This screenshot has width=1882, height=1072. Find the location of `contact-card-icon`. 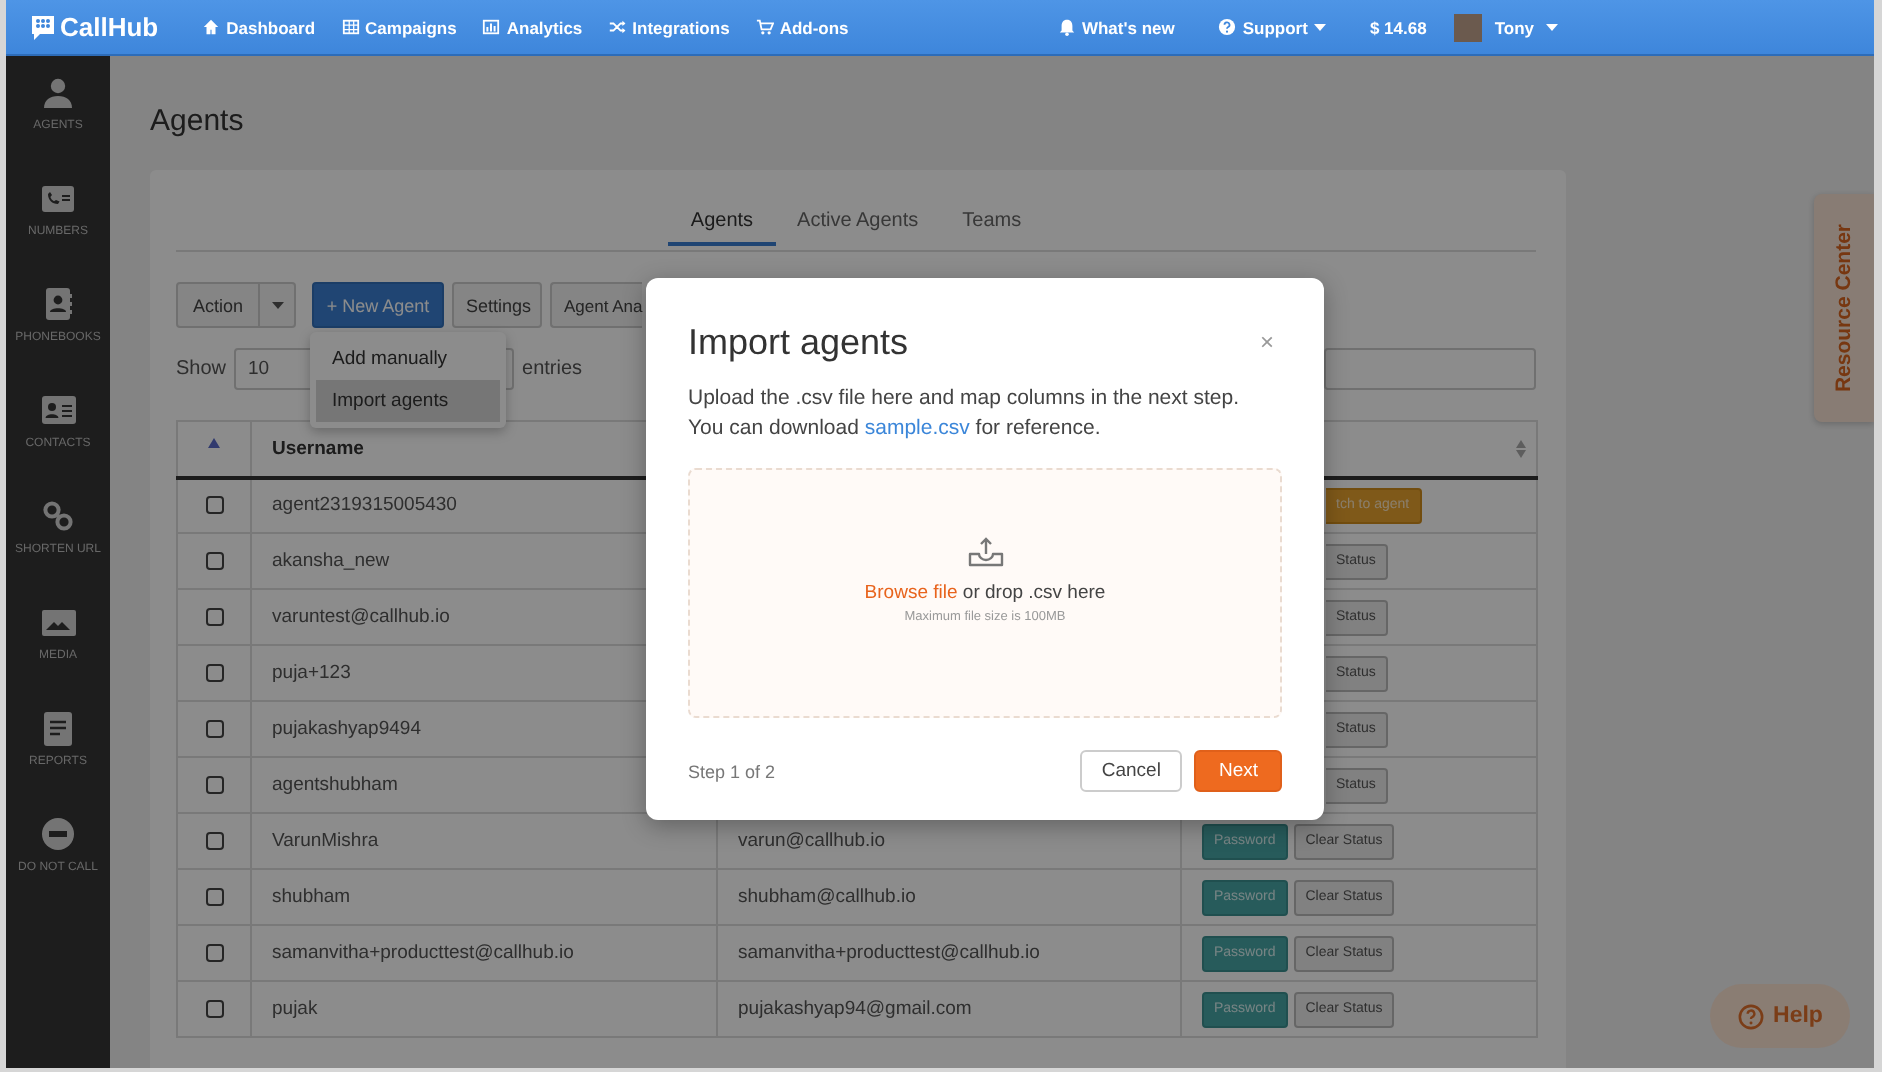

contact-card-icon is located at coordinates (58, 410).